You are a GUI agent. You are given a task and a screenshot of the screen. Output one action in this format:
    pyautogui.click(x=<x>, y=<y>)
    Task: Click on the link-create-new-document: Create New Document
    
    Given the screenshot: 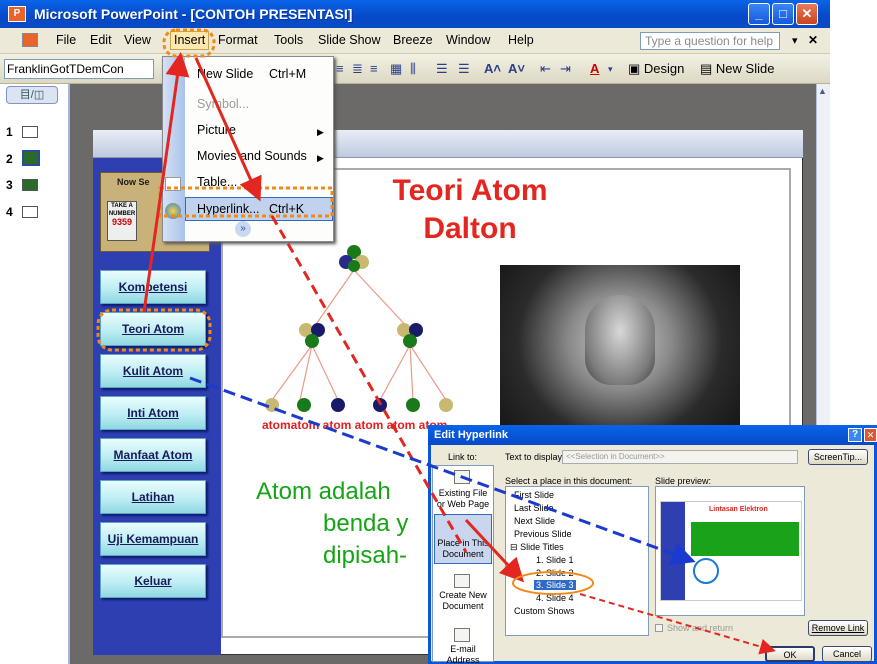 What is the action you would take?
    pyautogui.click(x=463, y=601)
    